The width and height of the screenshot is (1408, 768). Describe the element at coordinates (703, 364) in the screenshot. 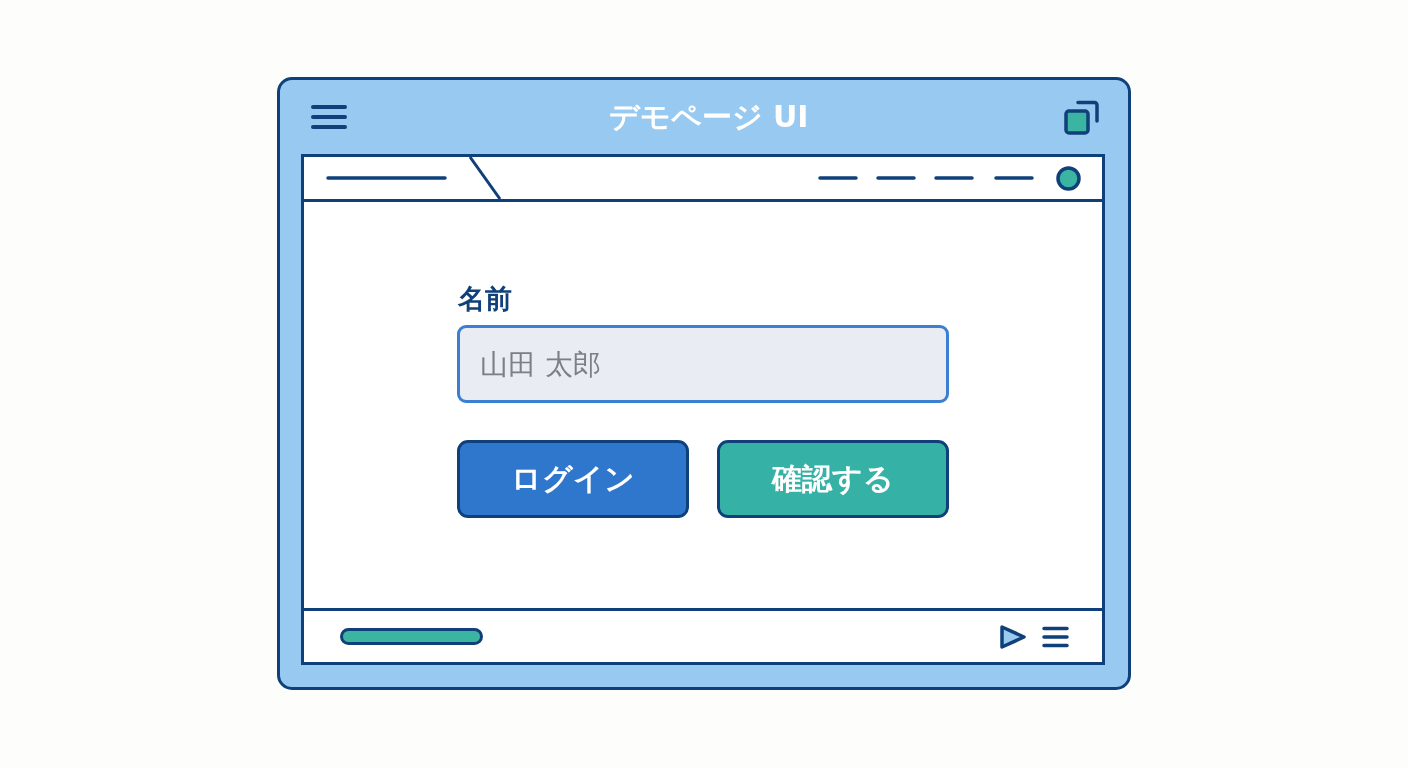

I see `name-input: 山田 太郎` at that location.